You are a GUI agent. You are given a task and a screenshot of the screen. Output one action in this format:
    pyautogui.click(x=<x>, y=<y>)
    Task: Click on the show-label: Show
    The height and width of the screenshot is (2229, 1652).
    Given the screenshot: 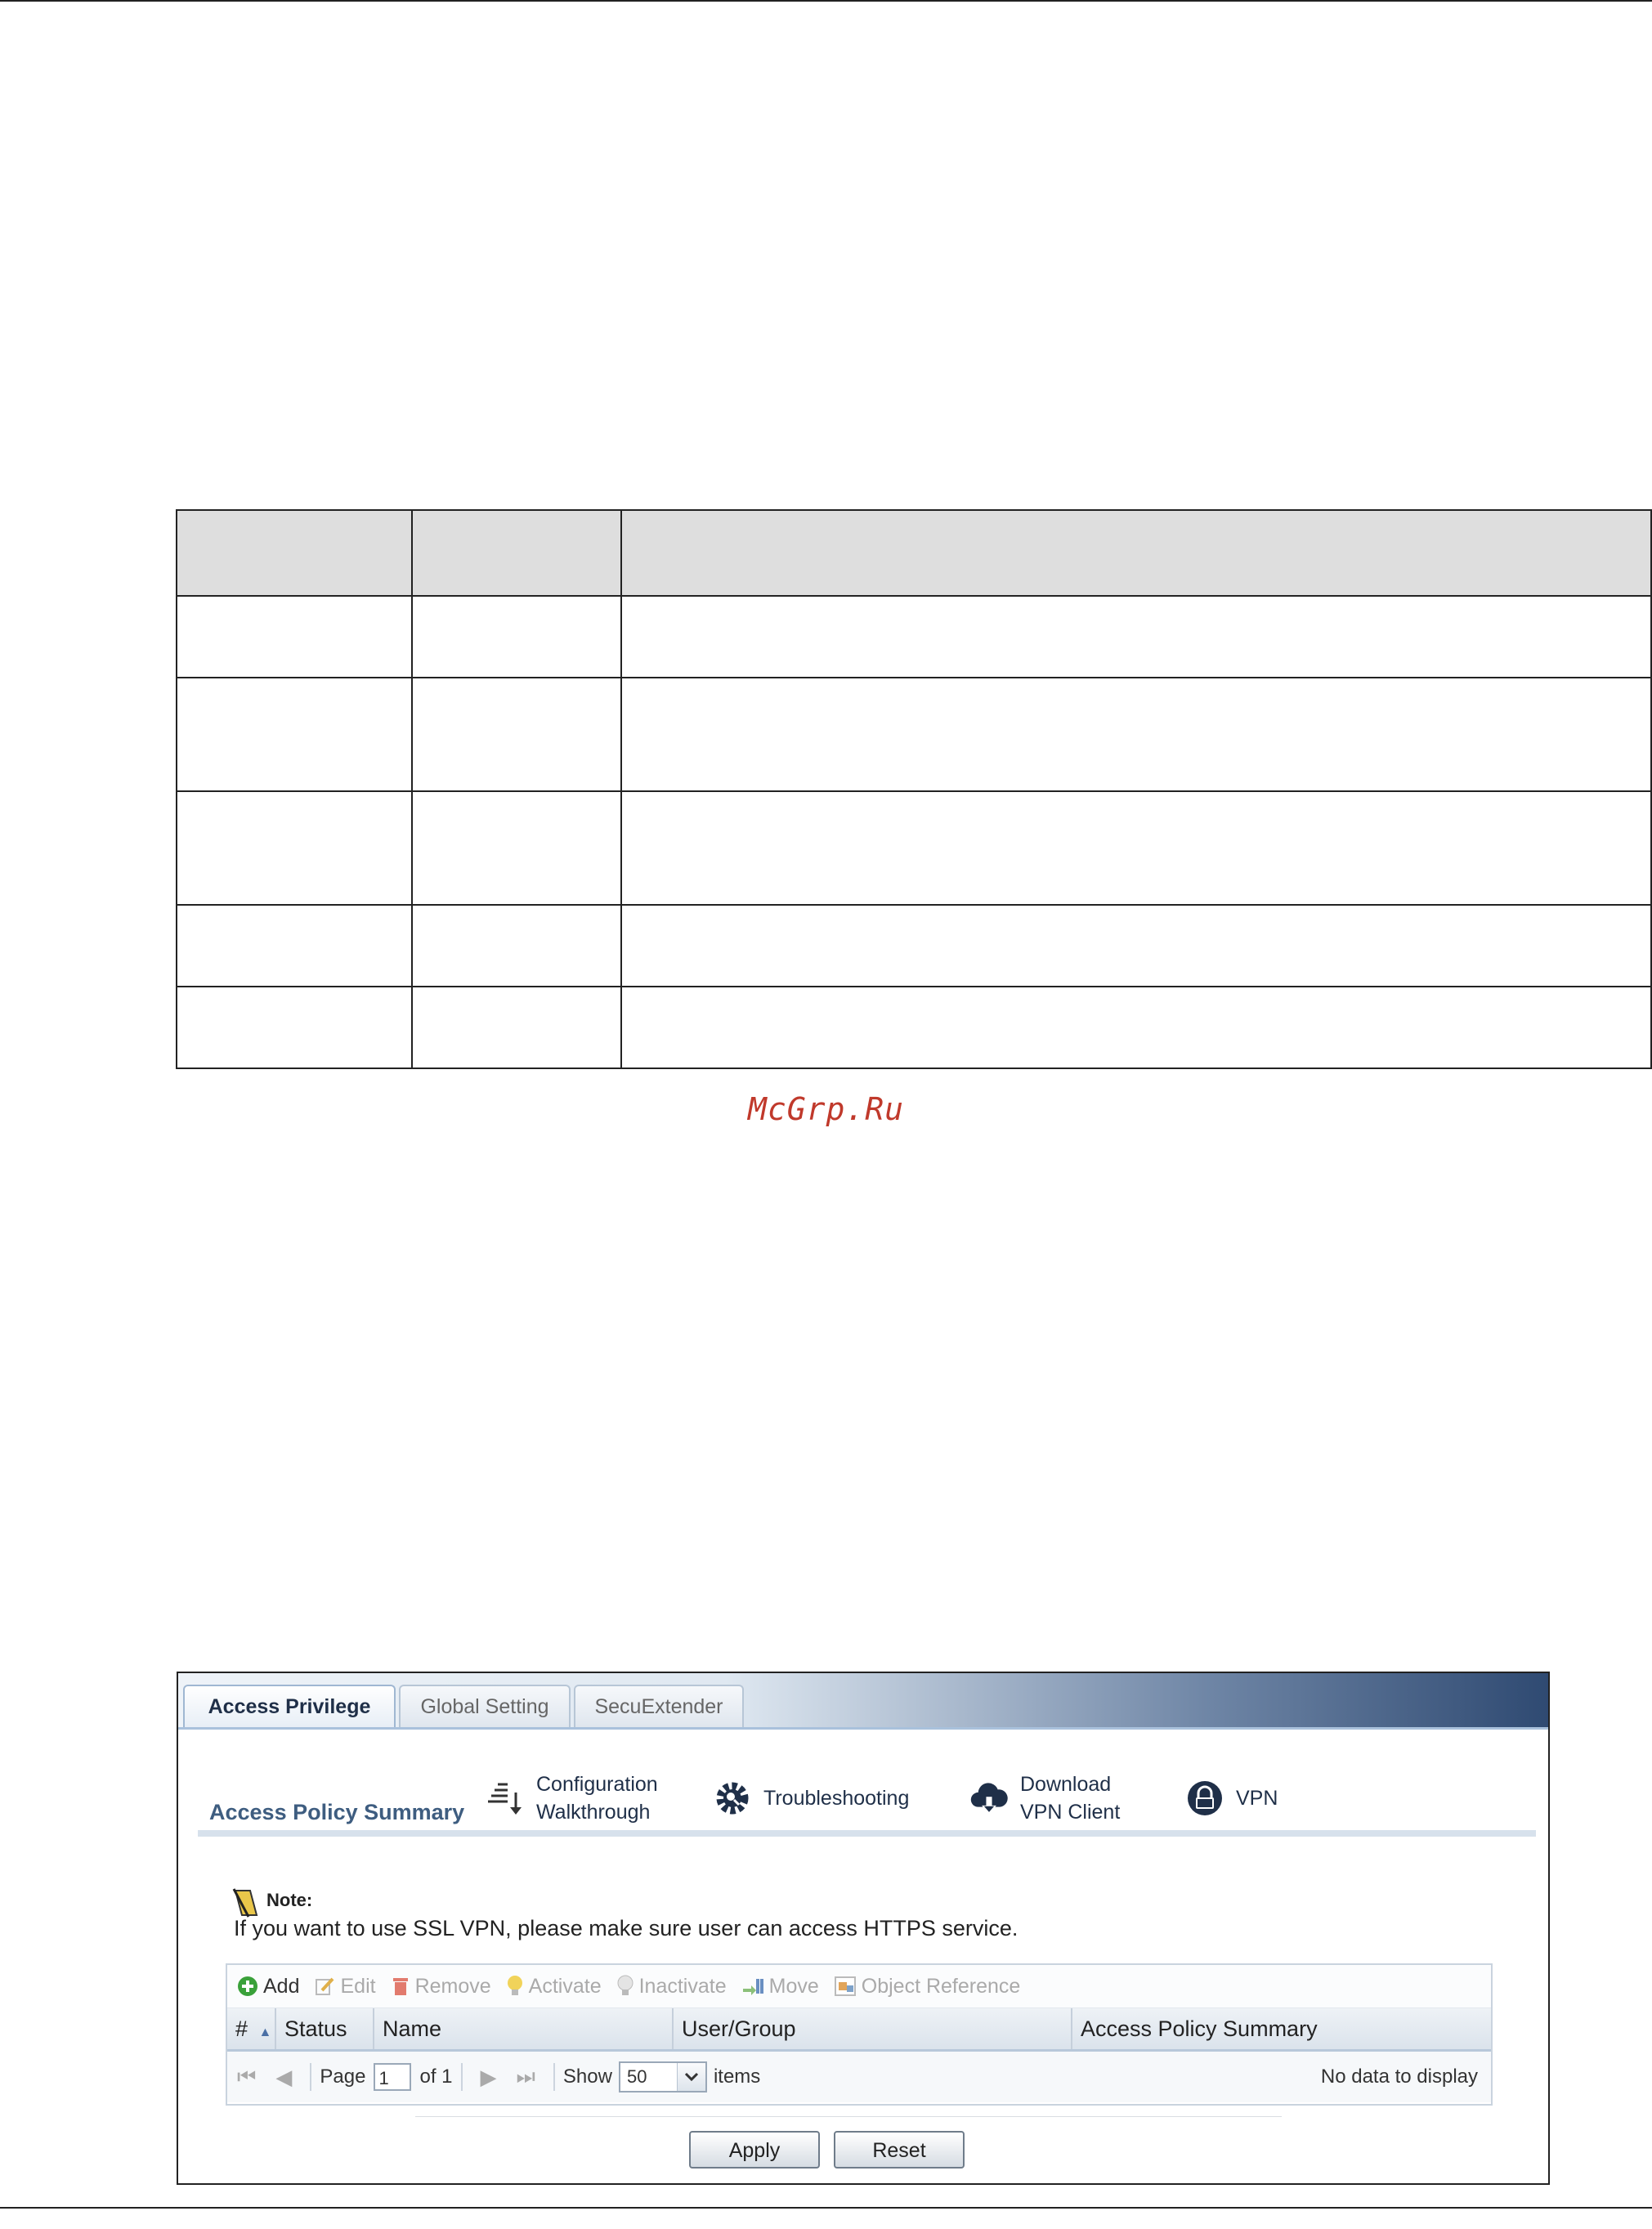 What is the action you would take?
    pyautogui.click(x=587, y=2077)
    